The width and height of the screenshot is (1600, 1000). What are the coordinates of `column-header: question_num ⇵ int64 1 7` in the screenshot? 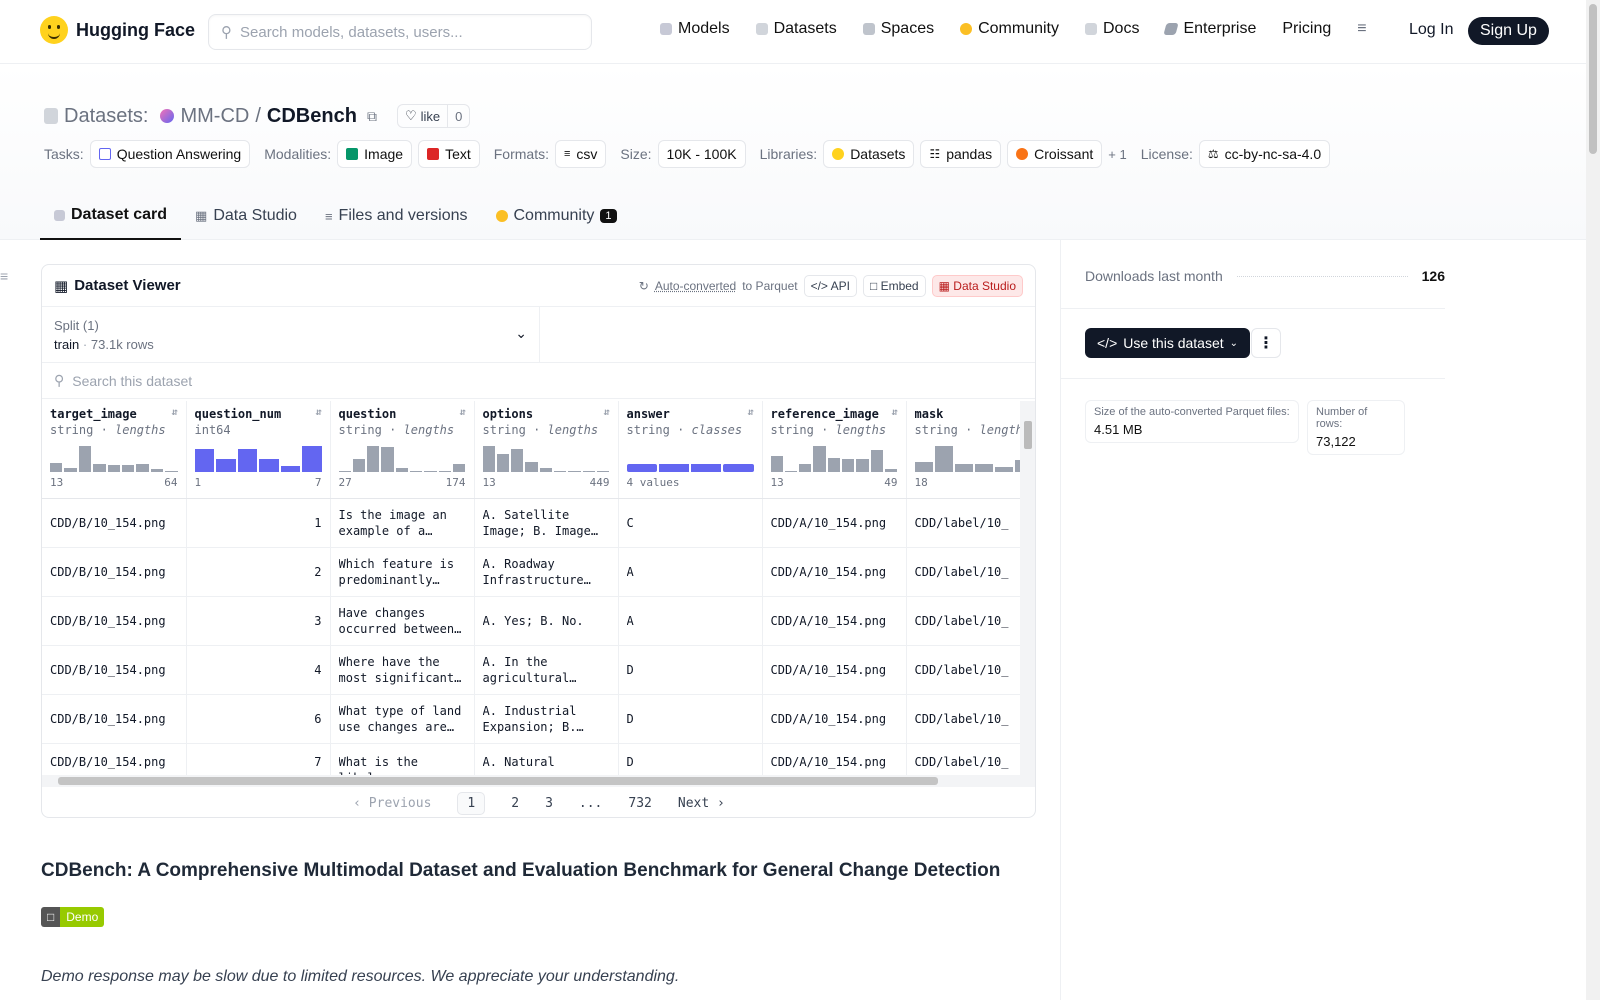 It's located at (258, 450).